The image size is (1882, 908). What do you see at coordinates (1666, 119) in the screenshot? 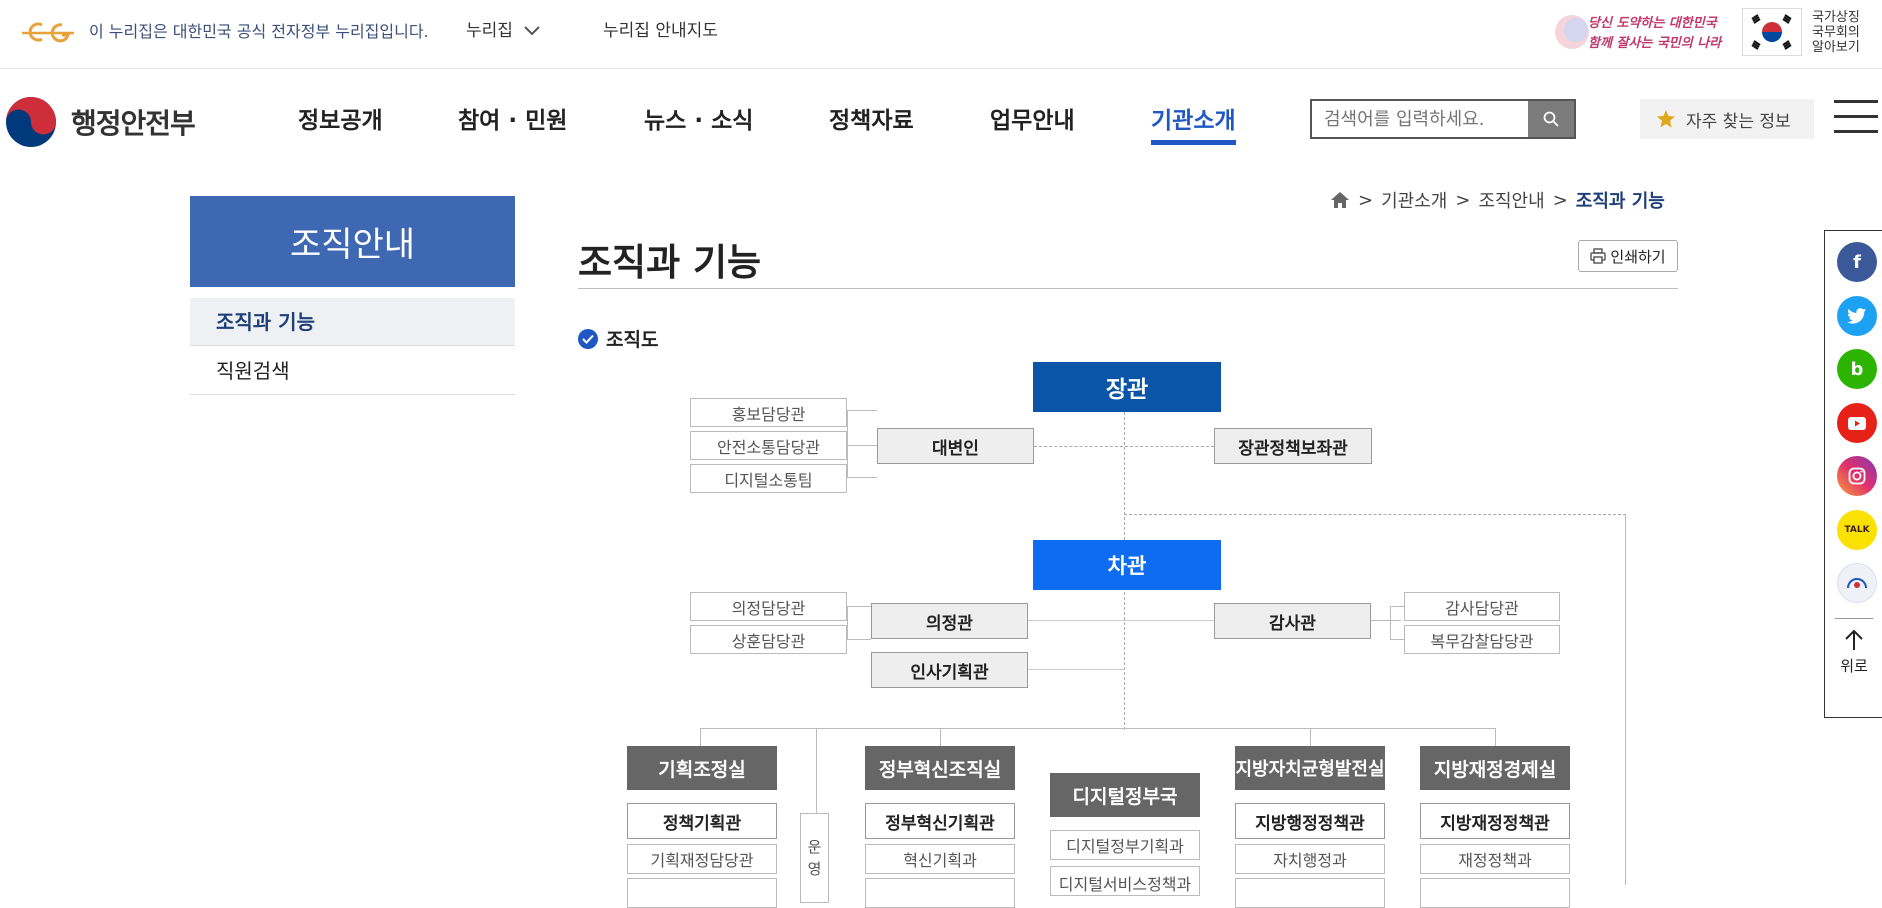
I see `star-icon` at bounding box center [1666, 119].